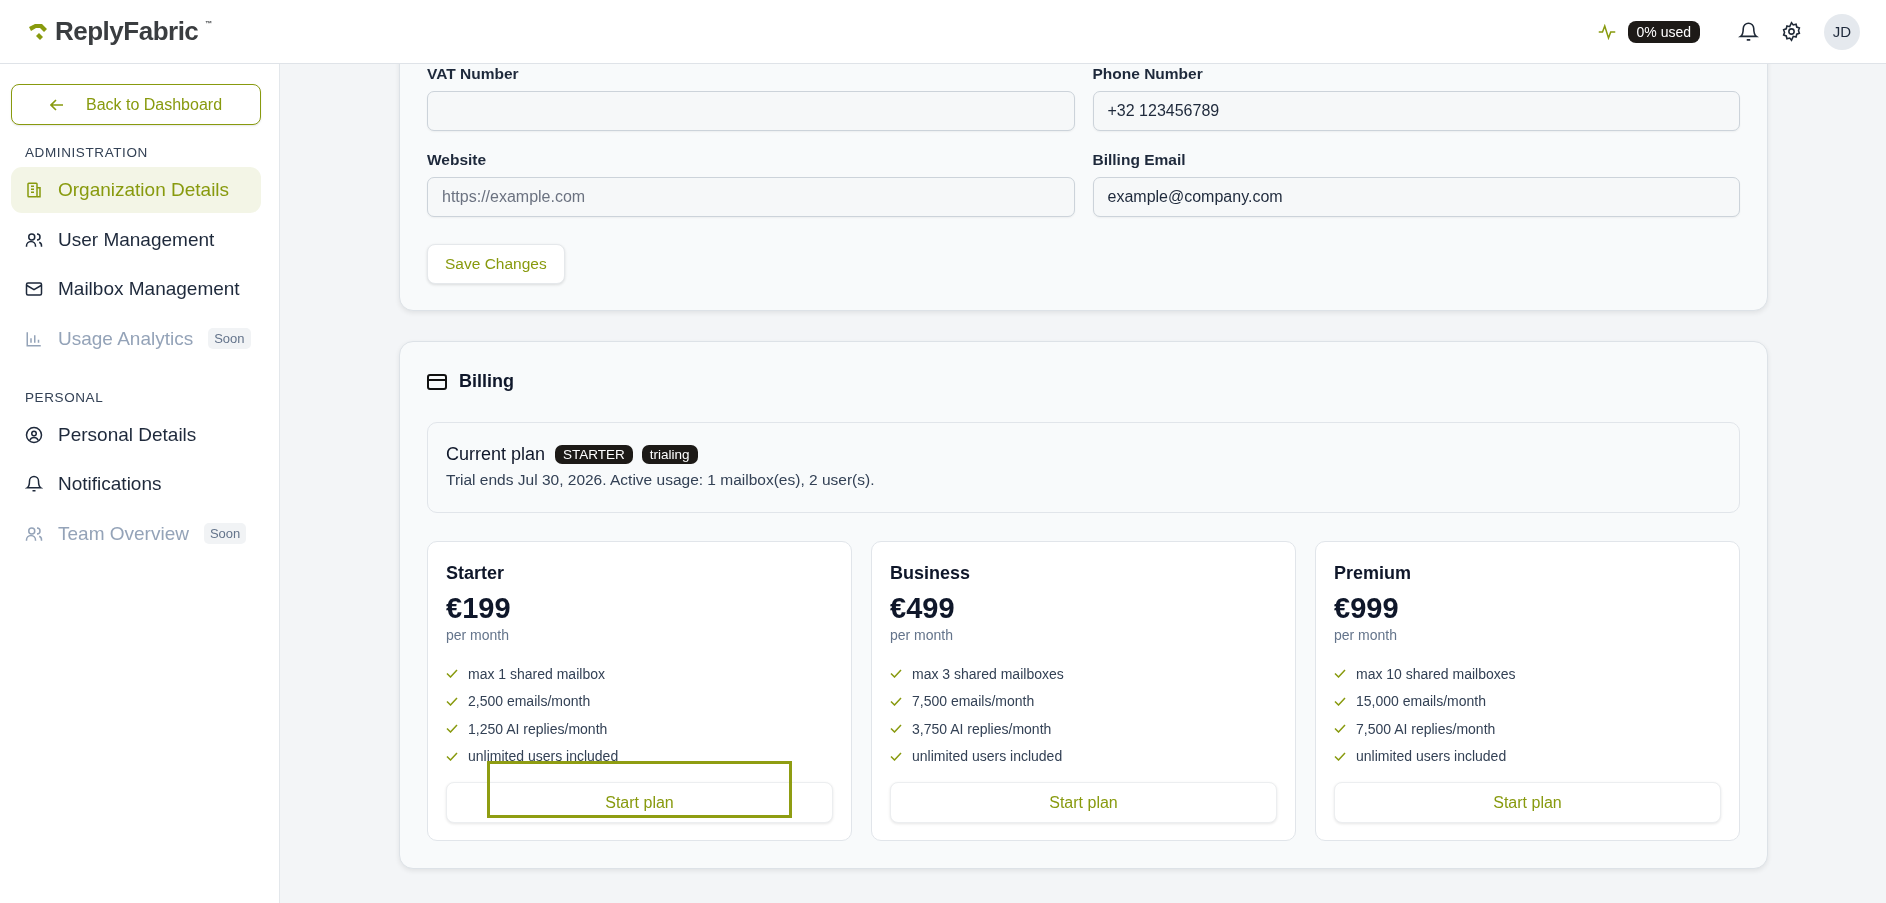 The width and height of the screenshot is (1886, 903). What do you see at coordinates (1373, 573) in the screenshot?
I see `plan-name: Premium` at bounding box center [1373, 573].